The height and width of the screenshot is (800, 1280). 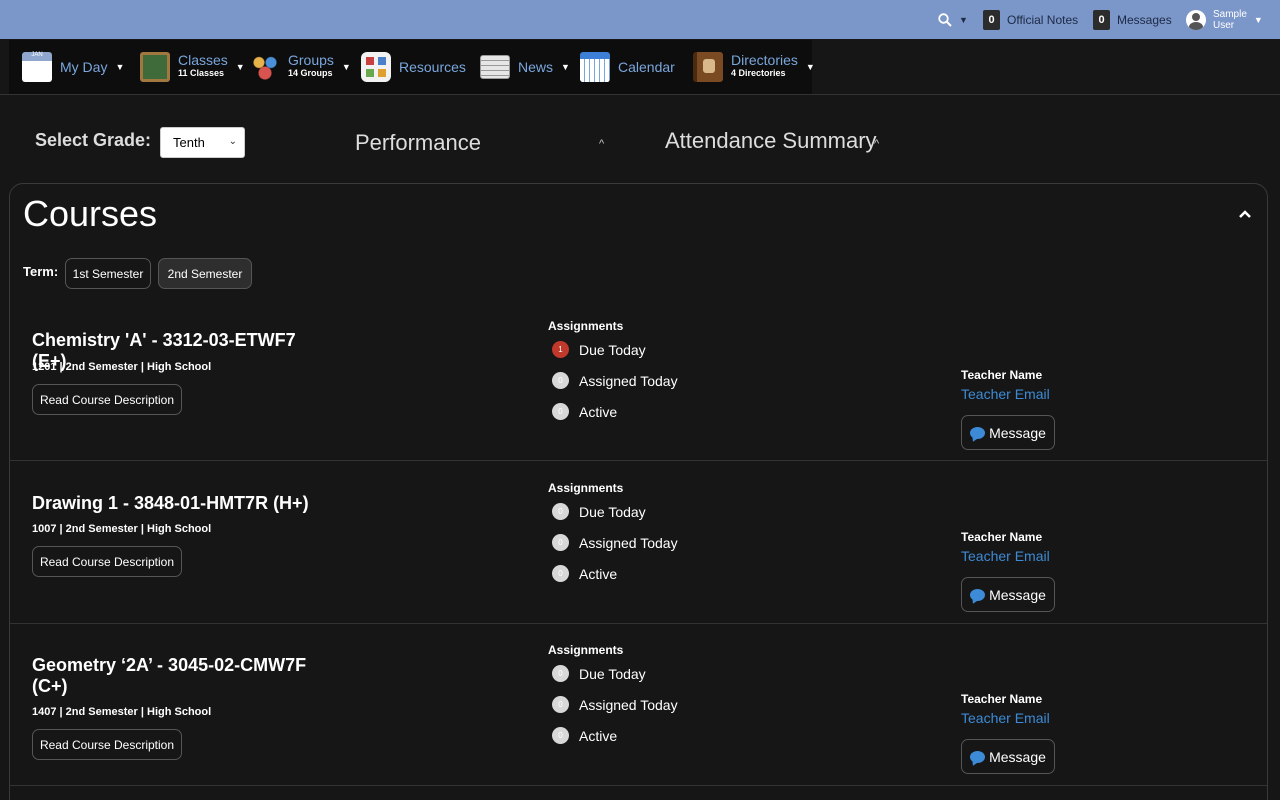 I want to click on official-notes-count: 0, so click(x=991, y=19).